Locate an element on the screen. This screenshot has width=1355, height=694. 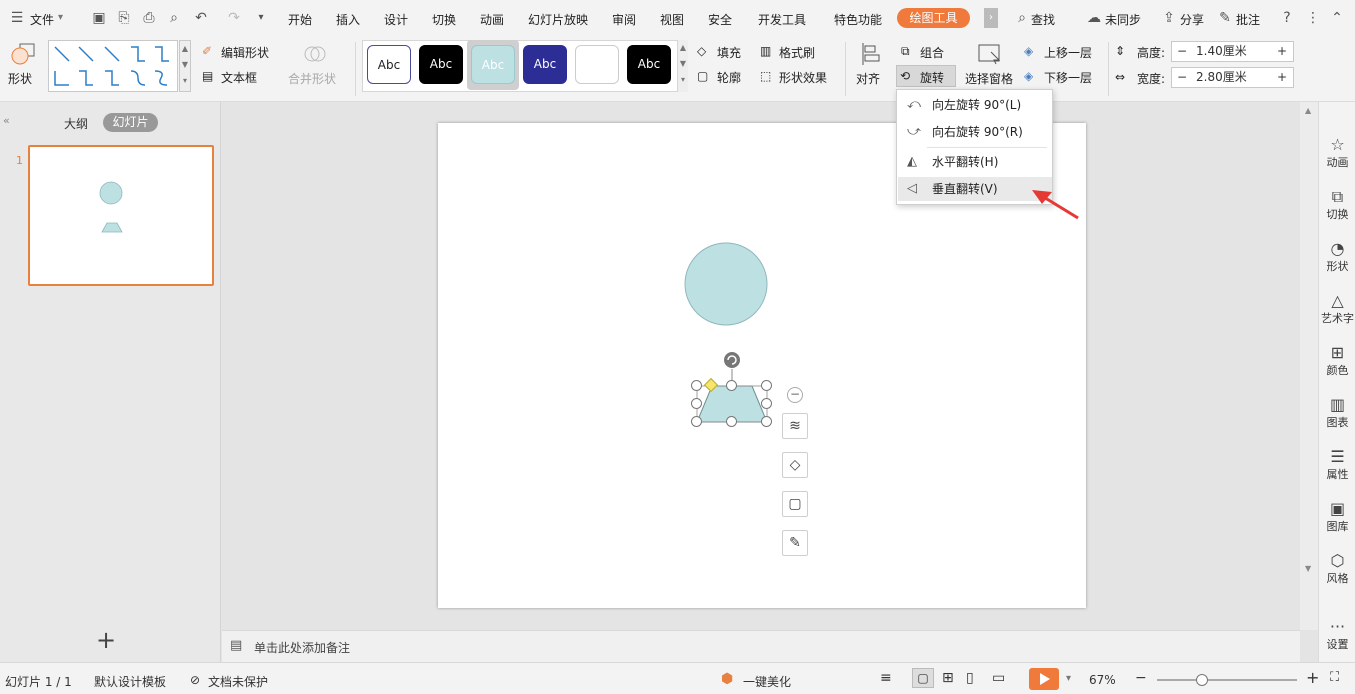
outline-float-icon: ▢ is located at coordinates (795, 504).